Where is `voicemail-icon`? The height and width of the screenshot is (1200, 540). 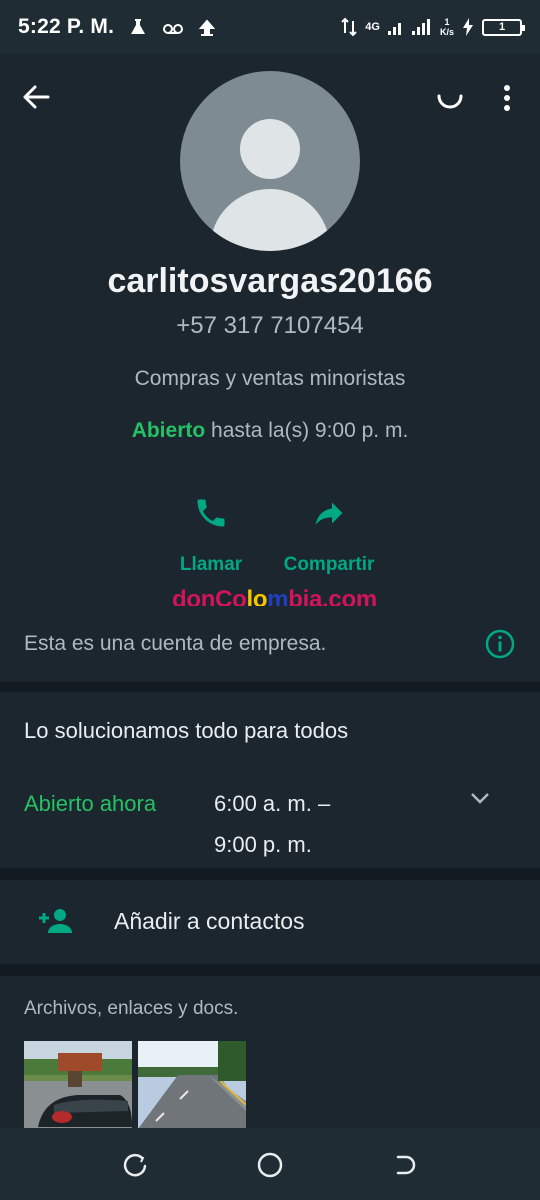
voicemail-icon is located at coordinates (173, 29).